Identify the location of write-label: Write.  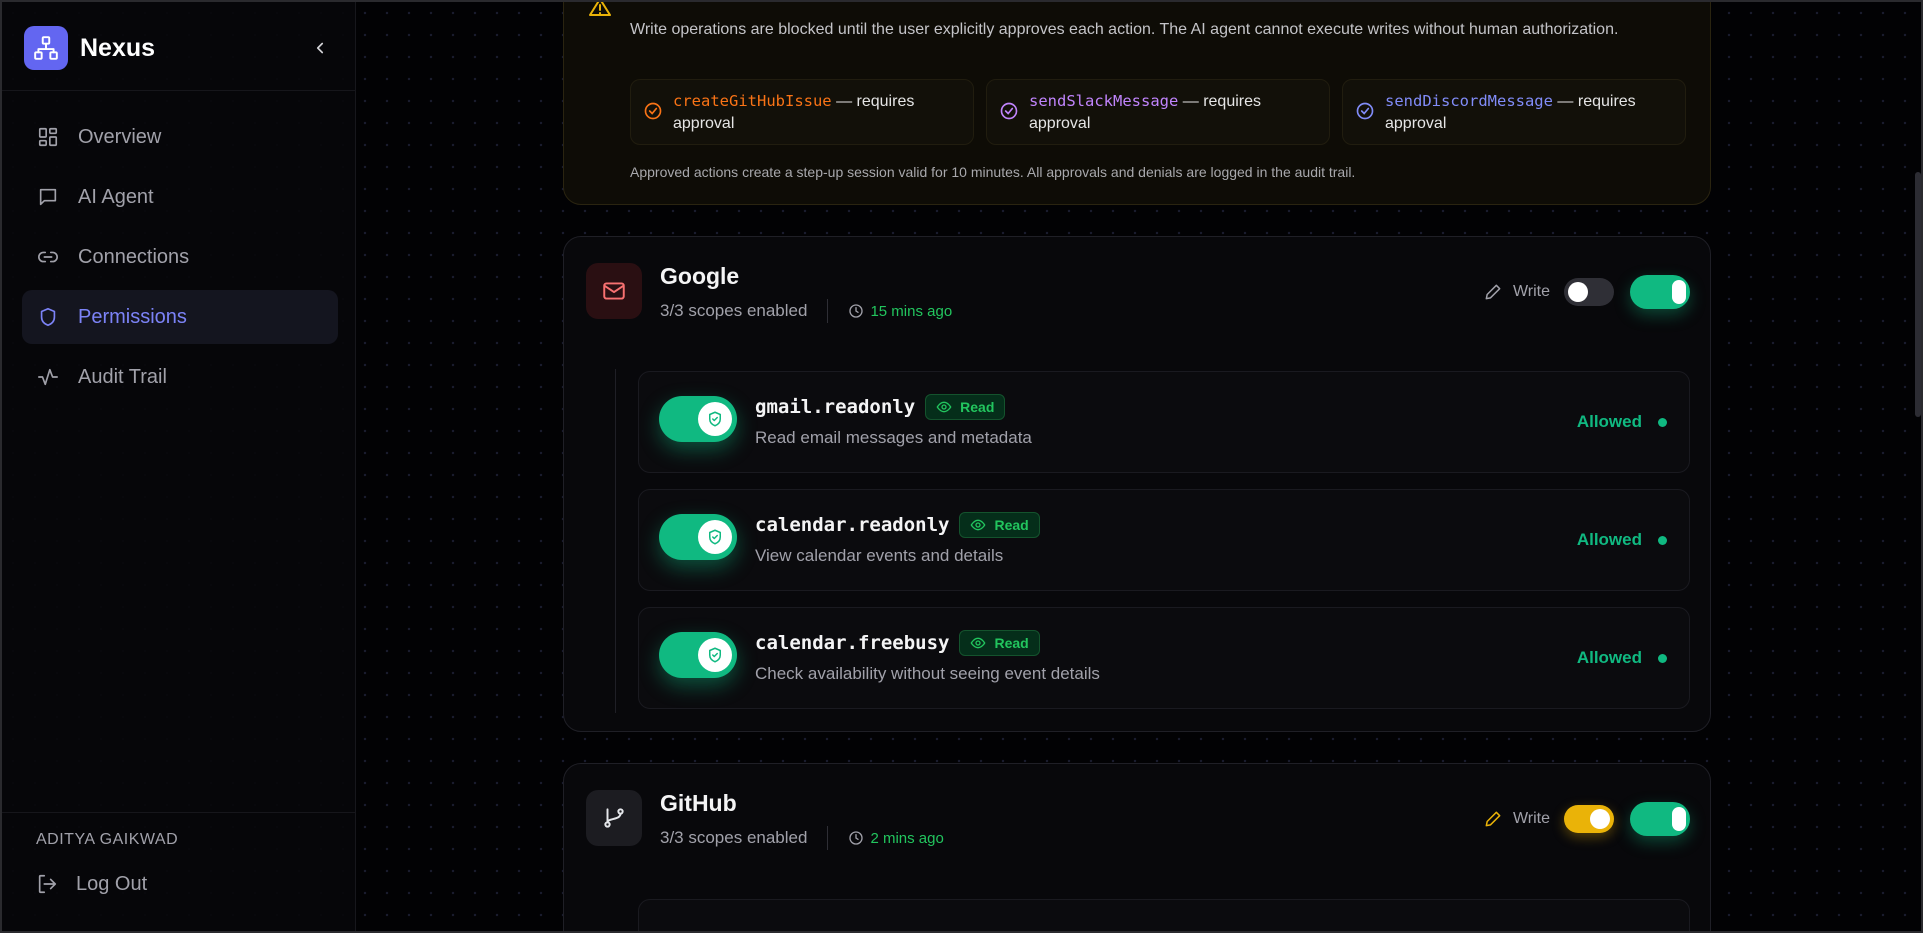
(1516, 292).